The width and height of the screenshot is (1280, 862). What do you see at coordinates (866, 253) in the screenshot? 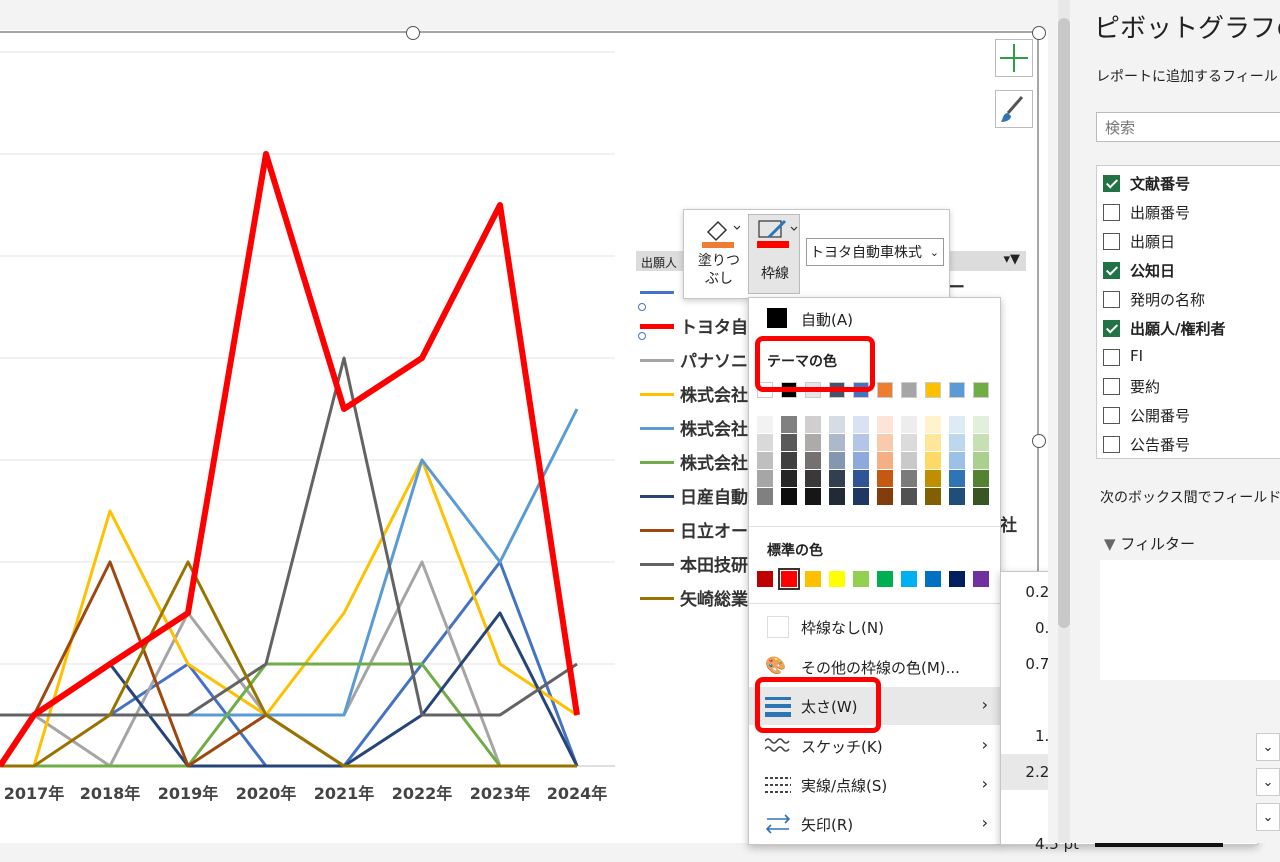
I see `series-select-value: トヨタ自動車株式` at bounding box center [866, 253].